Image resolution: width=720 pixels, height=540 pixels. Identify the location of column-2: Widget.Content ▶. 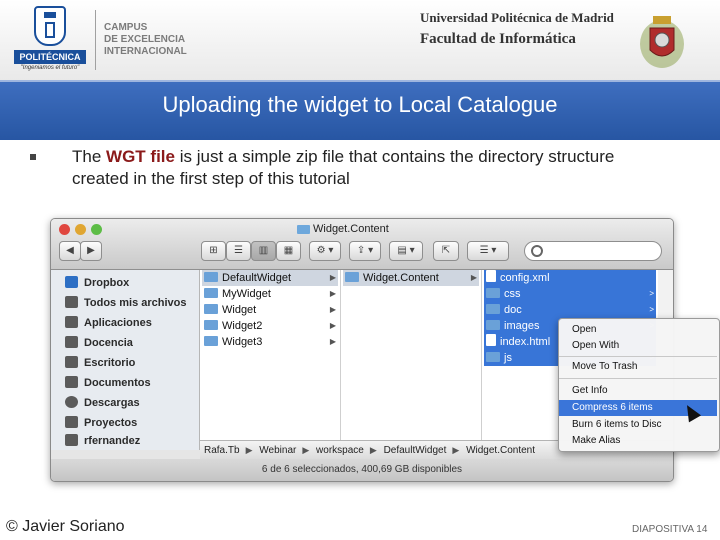
(411, 360).